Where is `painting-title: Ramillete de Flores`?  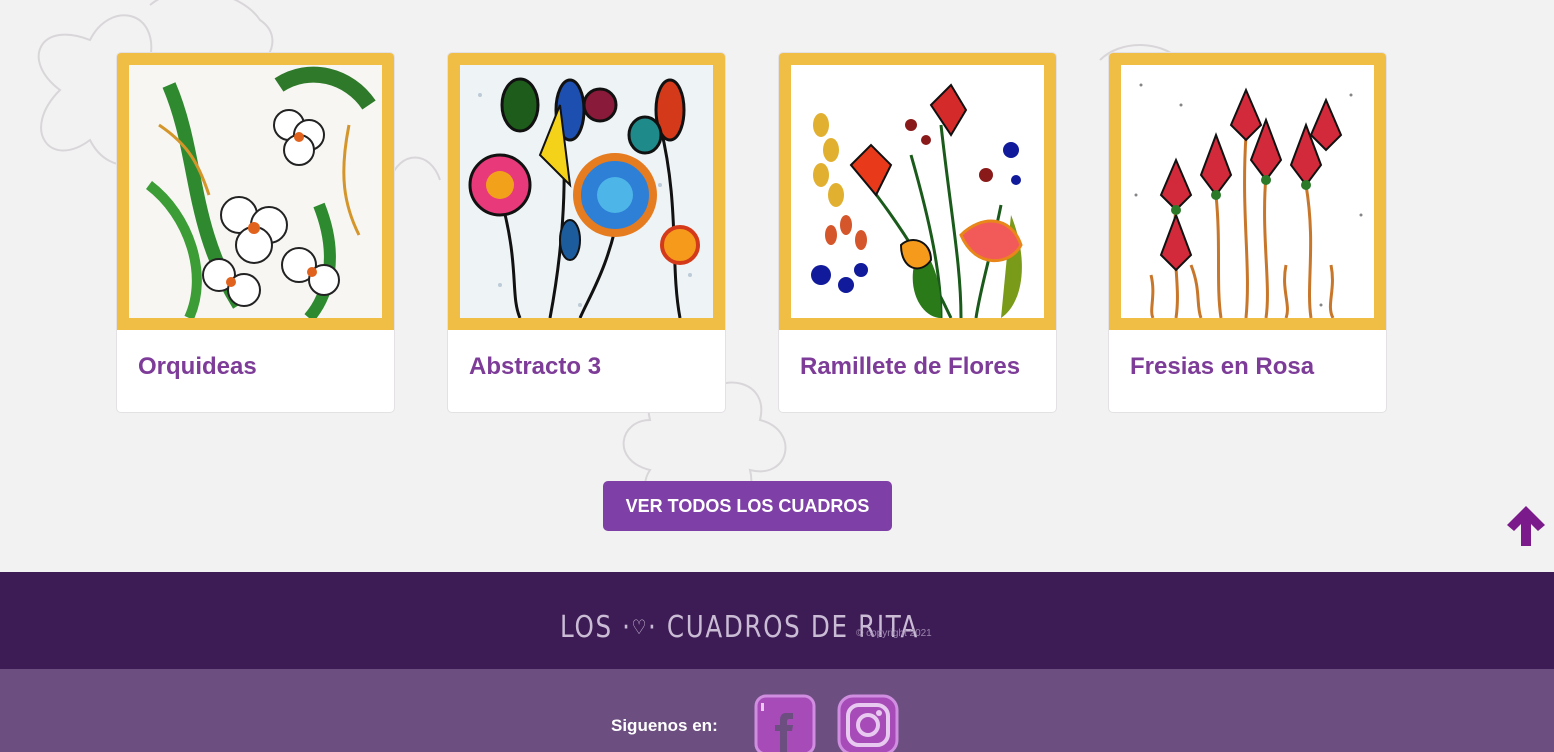
painting-title: Ramillete de Flores is located at coordinates (910, 367).